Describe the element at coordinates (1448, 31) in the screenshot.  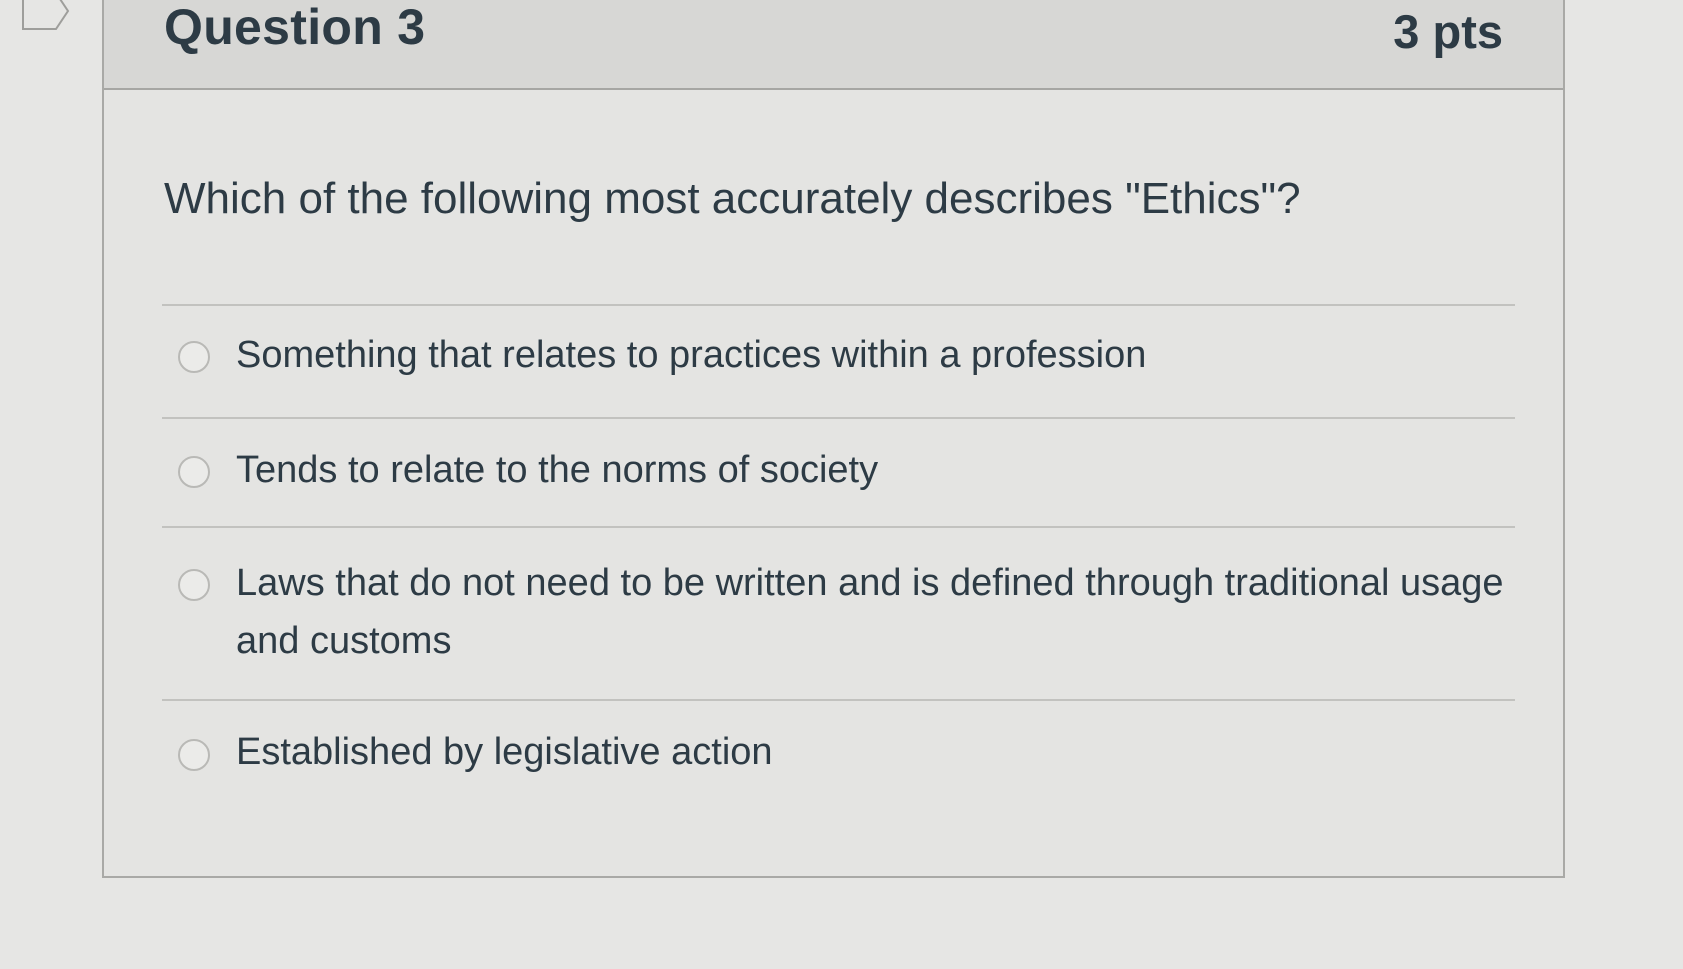
I see `question-points: 3 pts` at that location.